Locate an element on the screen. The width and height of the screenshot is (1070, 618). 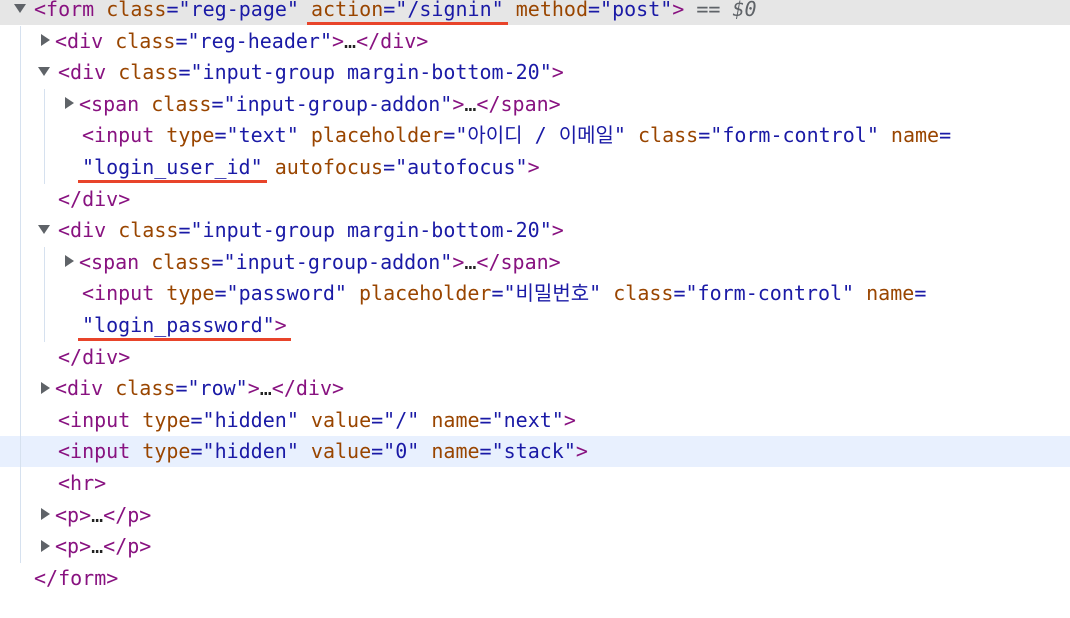
attribute-value: next is located at coordinates (527, 419).